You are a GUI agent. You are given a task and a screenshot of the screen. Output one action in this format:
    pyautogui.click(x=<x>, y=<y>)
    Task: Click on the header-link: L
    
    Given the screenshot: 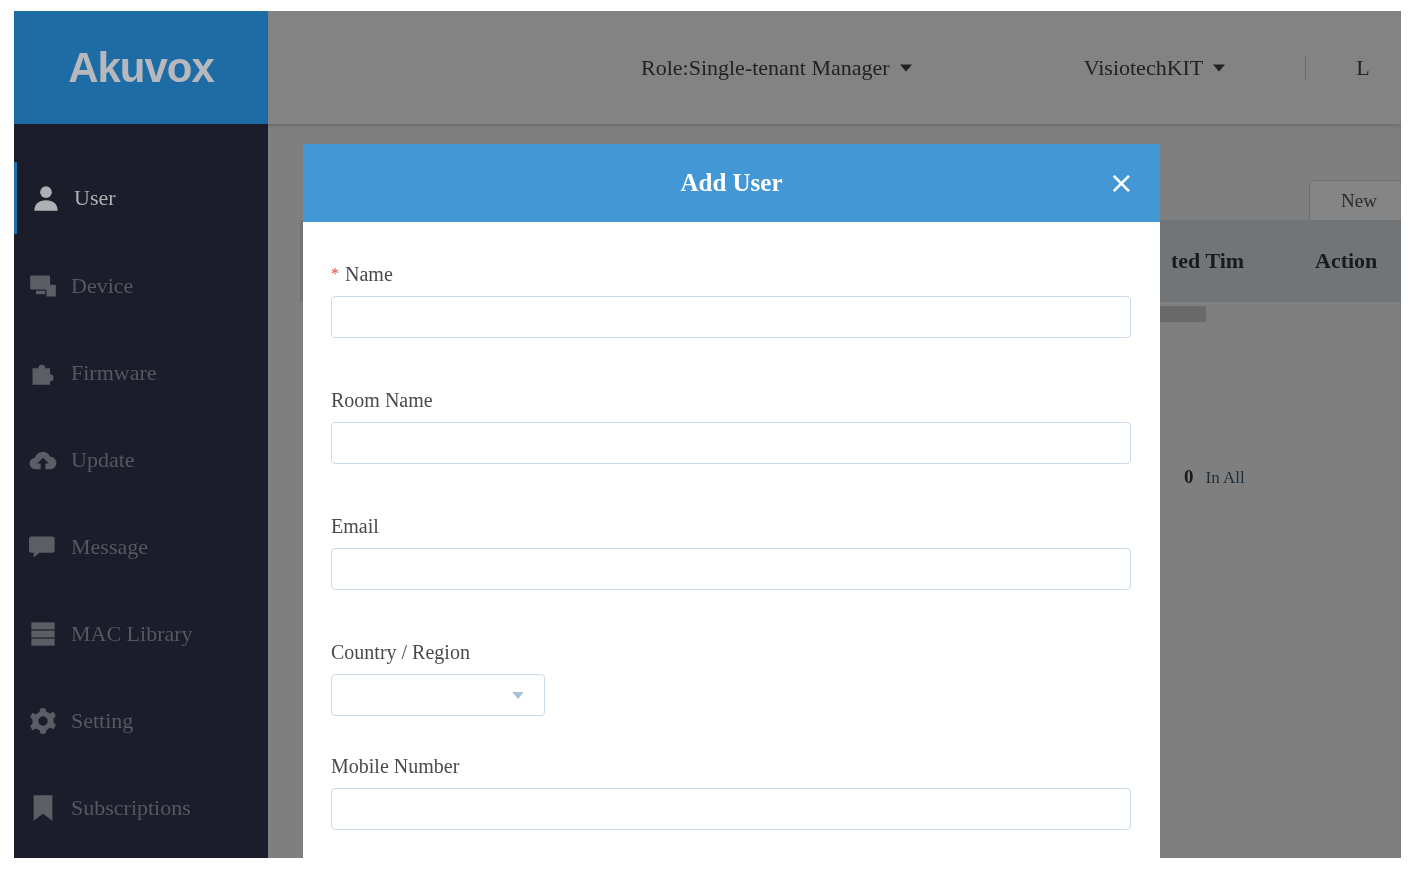 What is the action you would take?
    pyautogui.click(x=1363, y=67)
    